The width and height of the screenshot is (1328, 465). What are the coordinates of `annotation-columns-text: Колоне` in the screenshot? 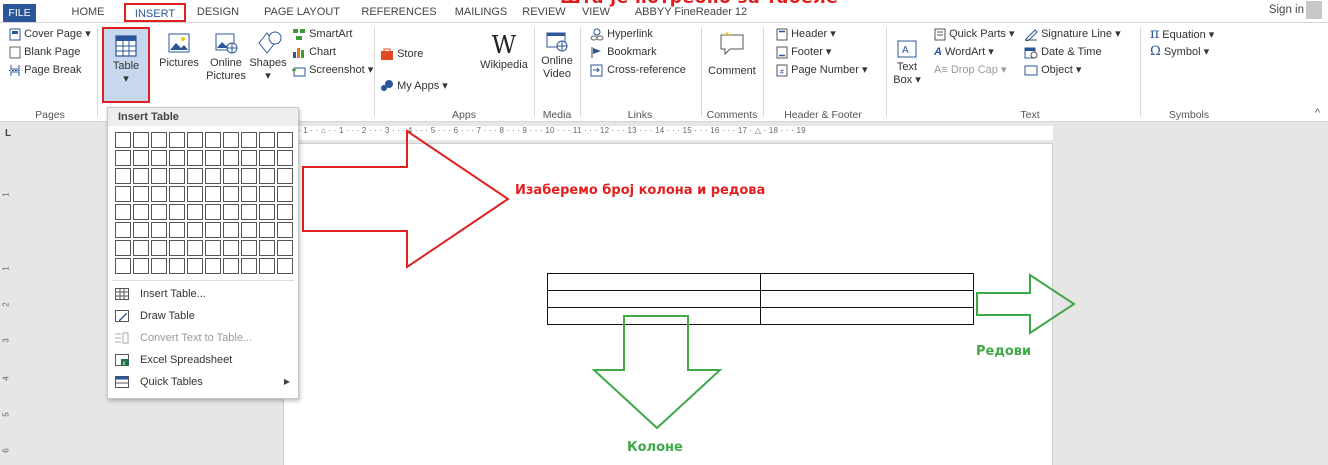 It's located at (655, 447).